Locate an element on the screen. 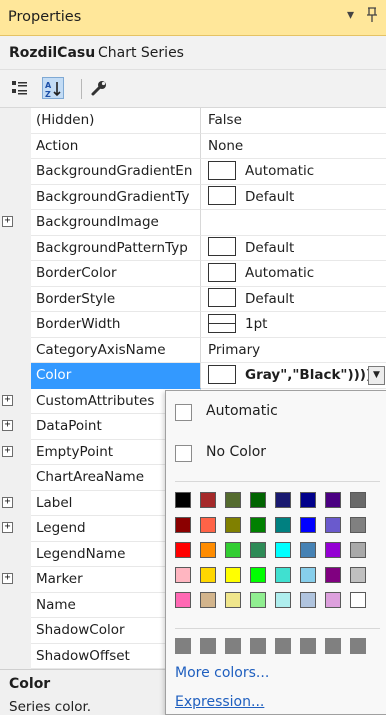 The image size is (386, 715). no-color-option: No Color is located at coordinates (277, 454).